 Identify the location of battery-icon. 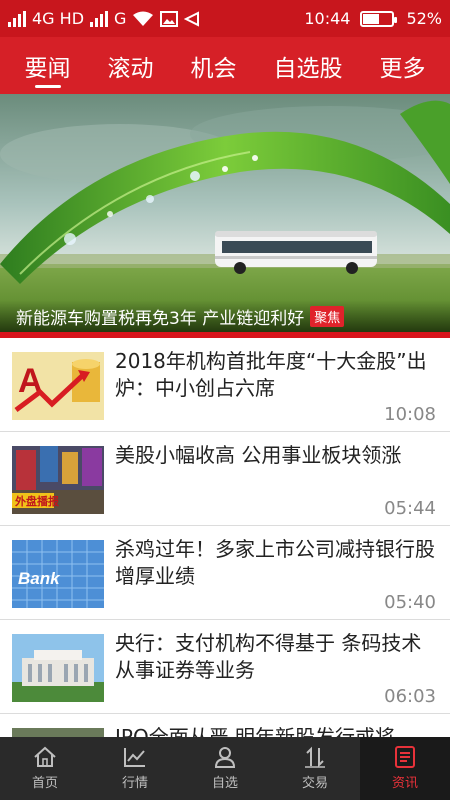
(379, 18).